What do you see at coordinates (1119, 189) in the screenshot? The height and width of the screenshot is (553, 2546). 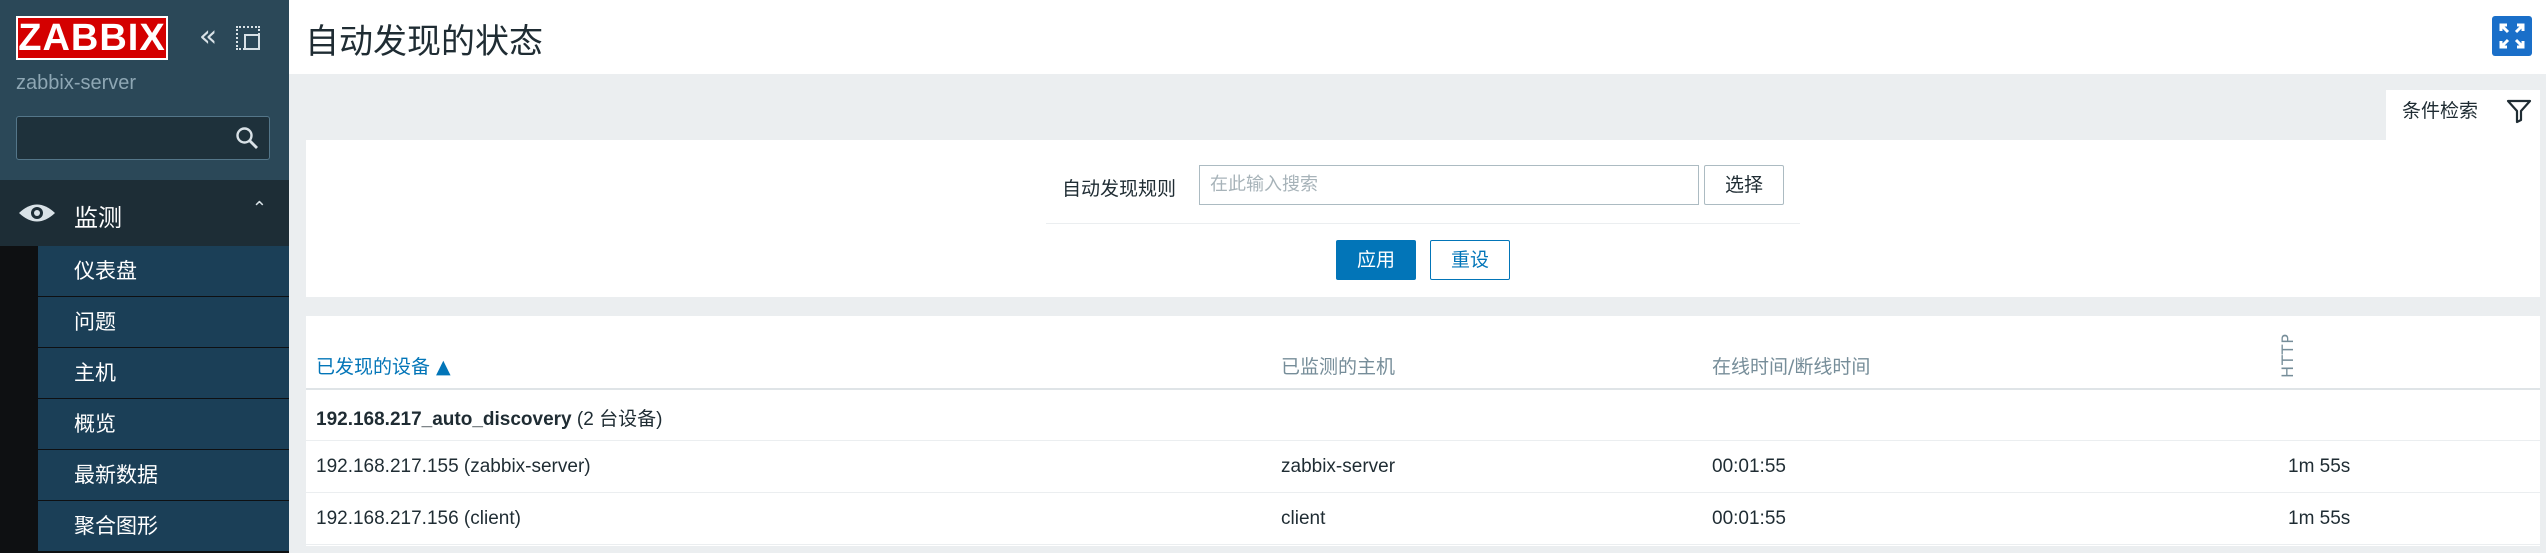 I see `discovery-rule-label: 自动发现规则` at bounding box center [1119, 189].